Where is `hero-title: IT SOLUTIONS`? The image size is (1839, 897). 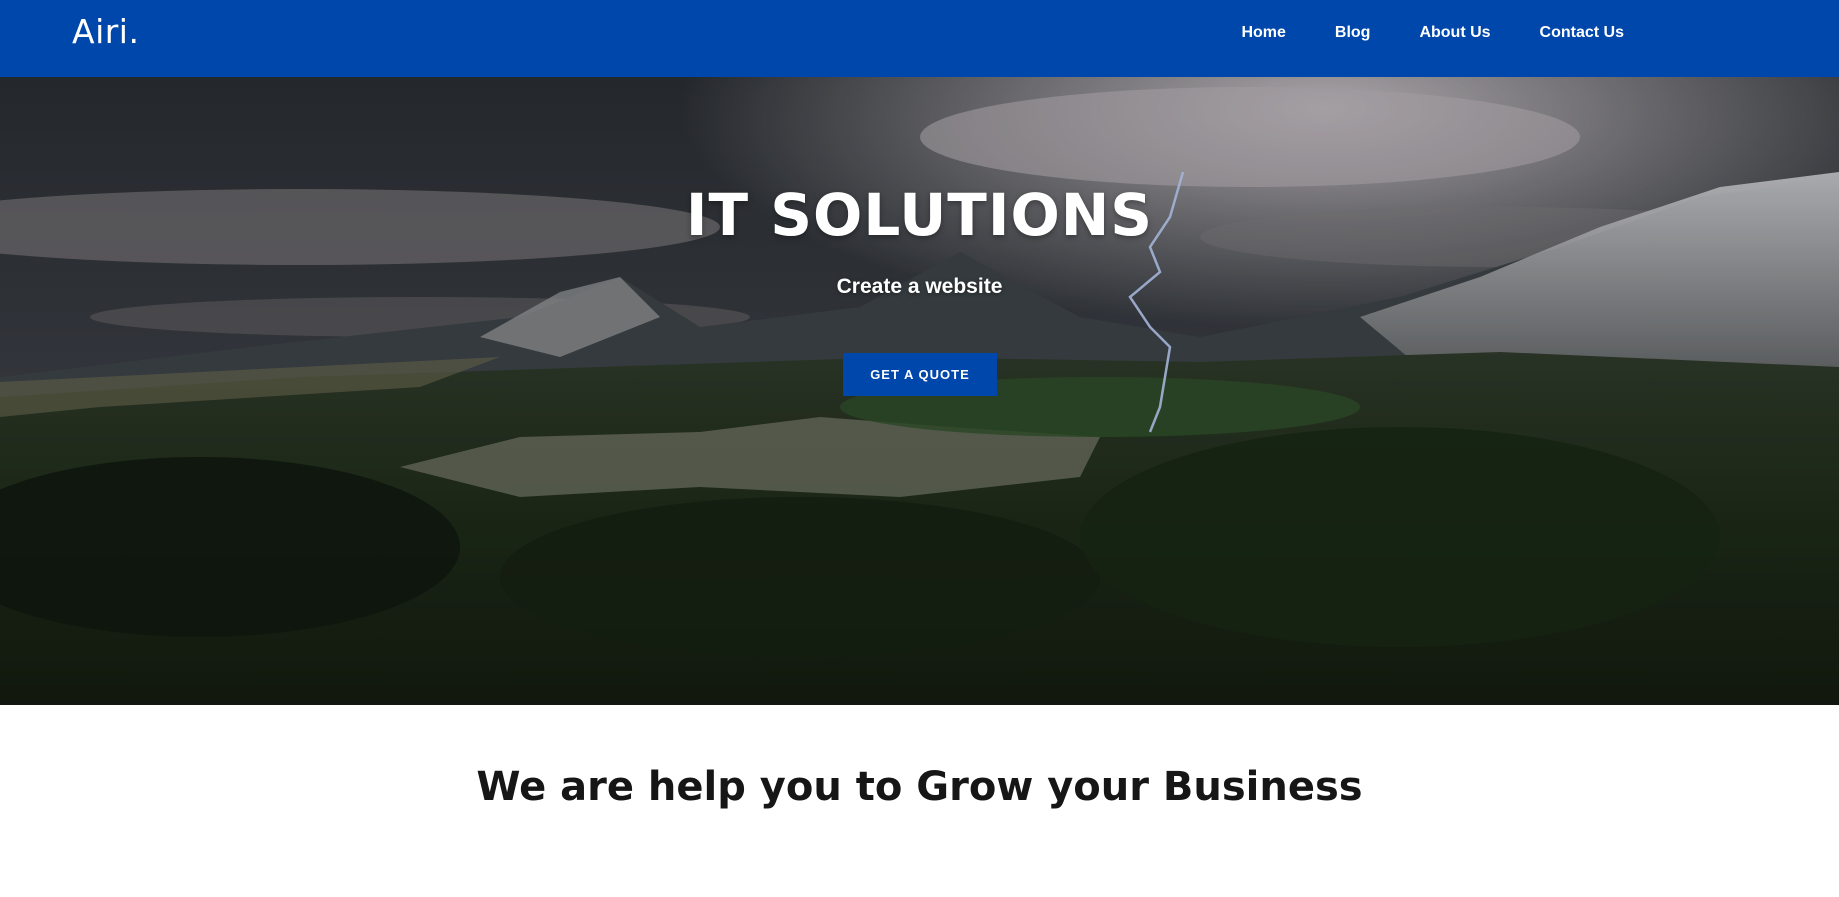
hero-title: IT SOLUTIONS is located at coordinates (919, 215).